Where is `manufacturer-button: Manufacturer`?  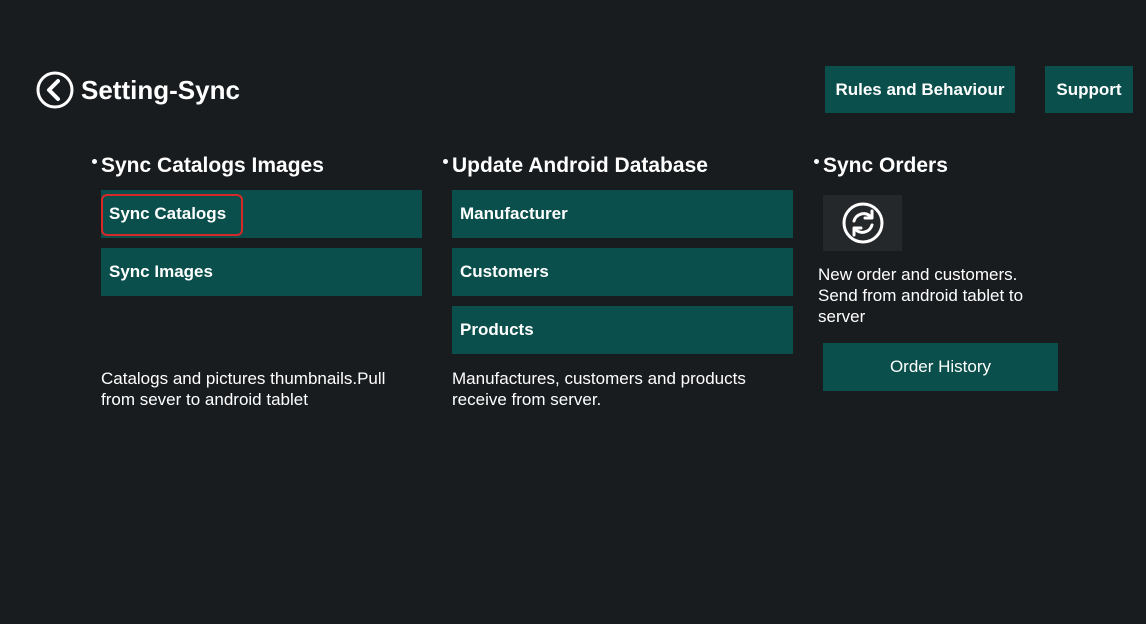
manufacturer-button: Manufacturer is located at coordinates (622, 214).